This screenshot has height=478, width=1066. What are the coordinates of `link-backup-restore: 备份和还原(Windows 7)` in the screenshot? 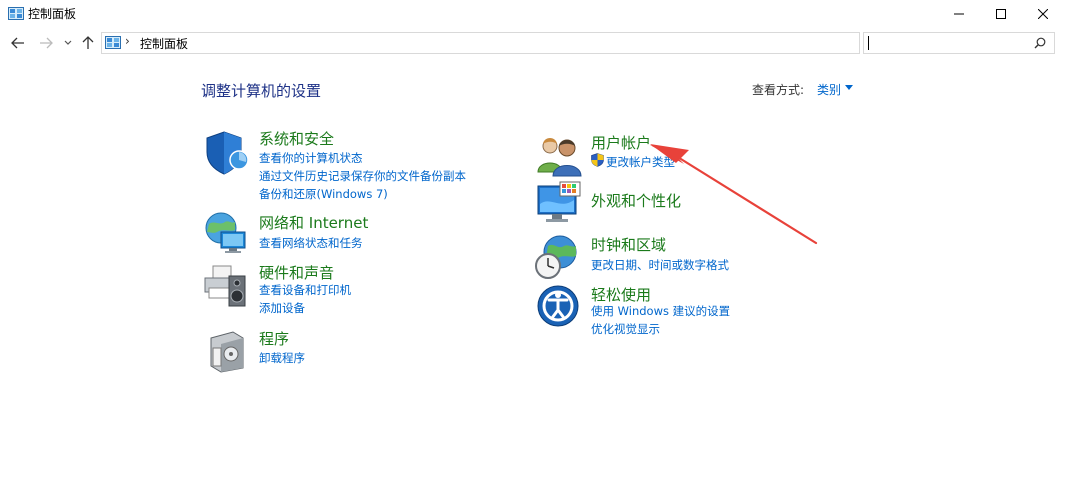 It's located at (323, 194).